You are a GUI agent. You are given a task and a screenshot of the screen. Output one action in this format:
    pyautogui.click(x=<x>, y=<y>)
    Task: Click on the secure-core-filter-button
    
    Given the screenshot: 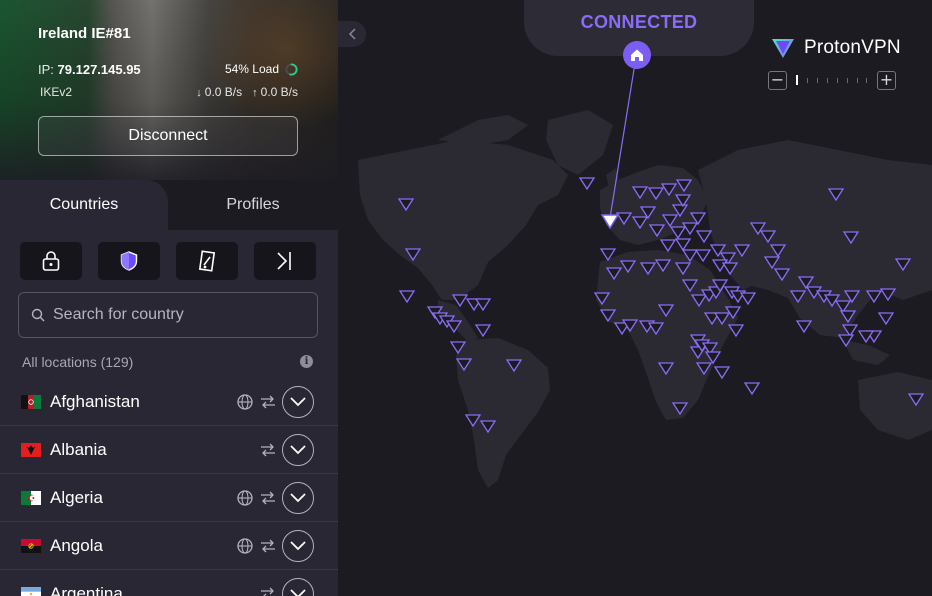 What is the action you would take?
    pyautogui.click(x=51, y=261)
    